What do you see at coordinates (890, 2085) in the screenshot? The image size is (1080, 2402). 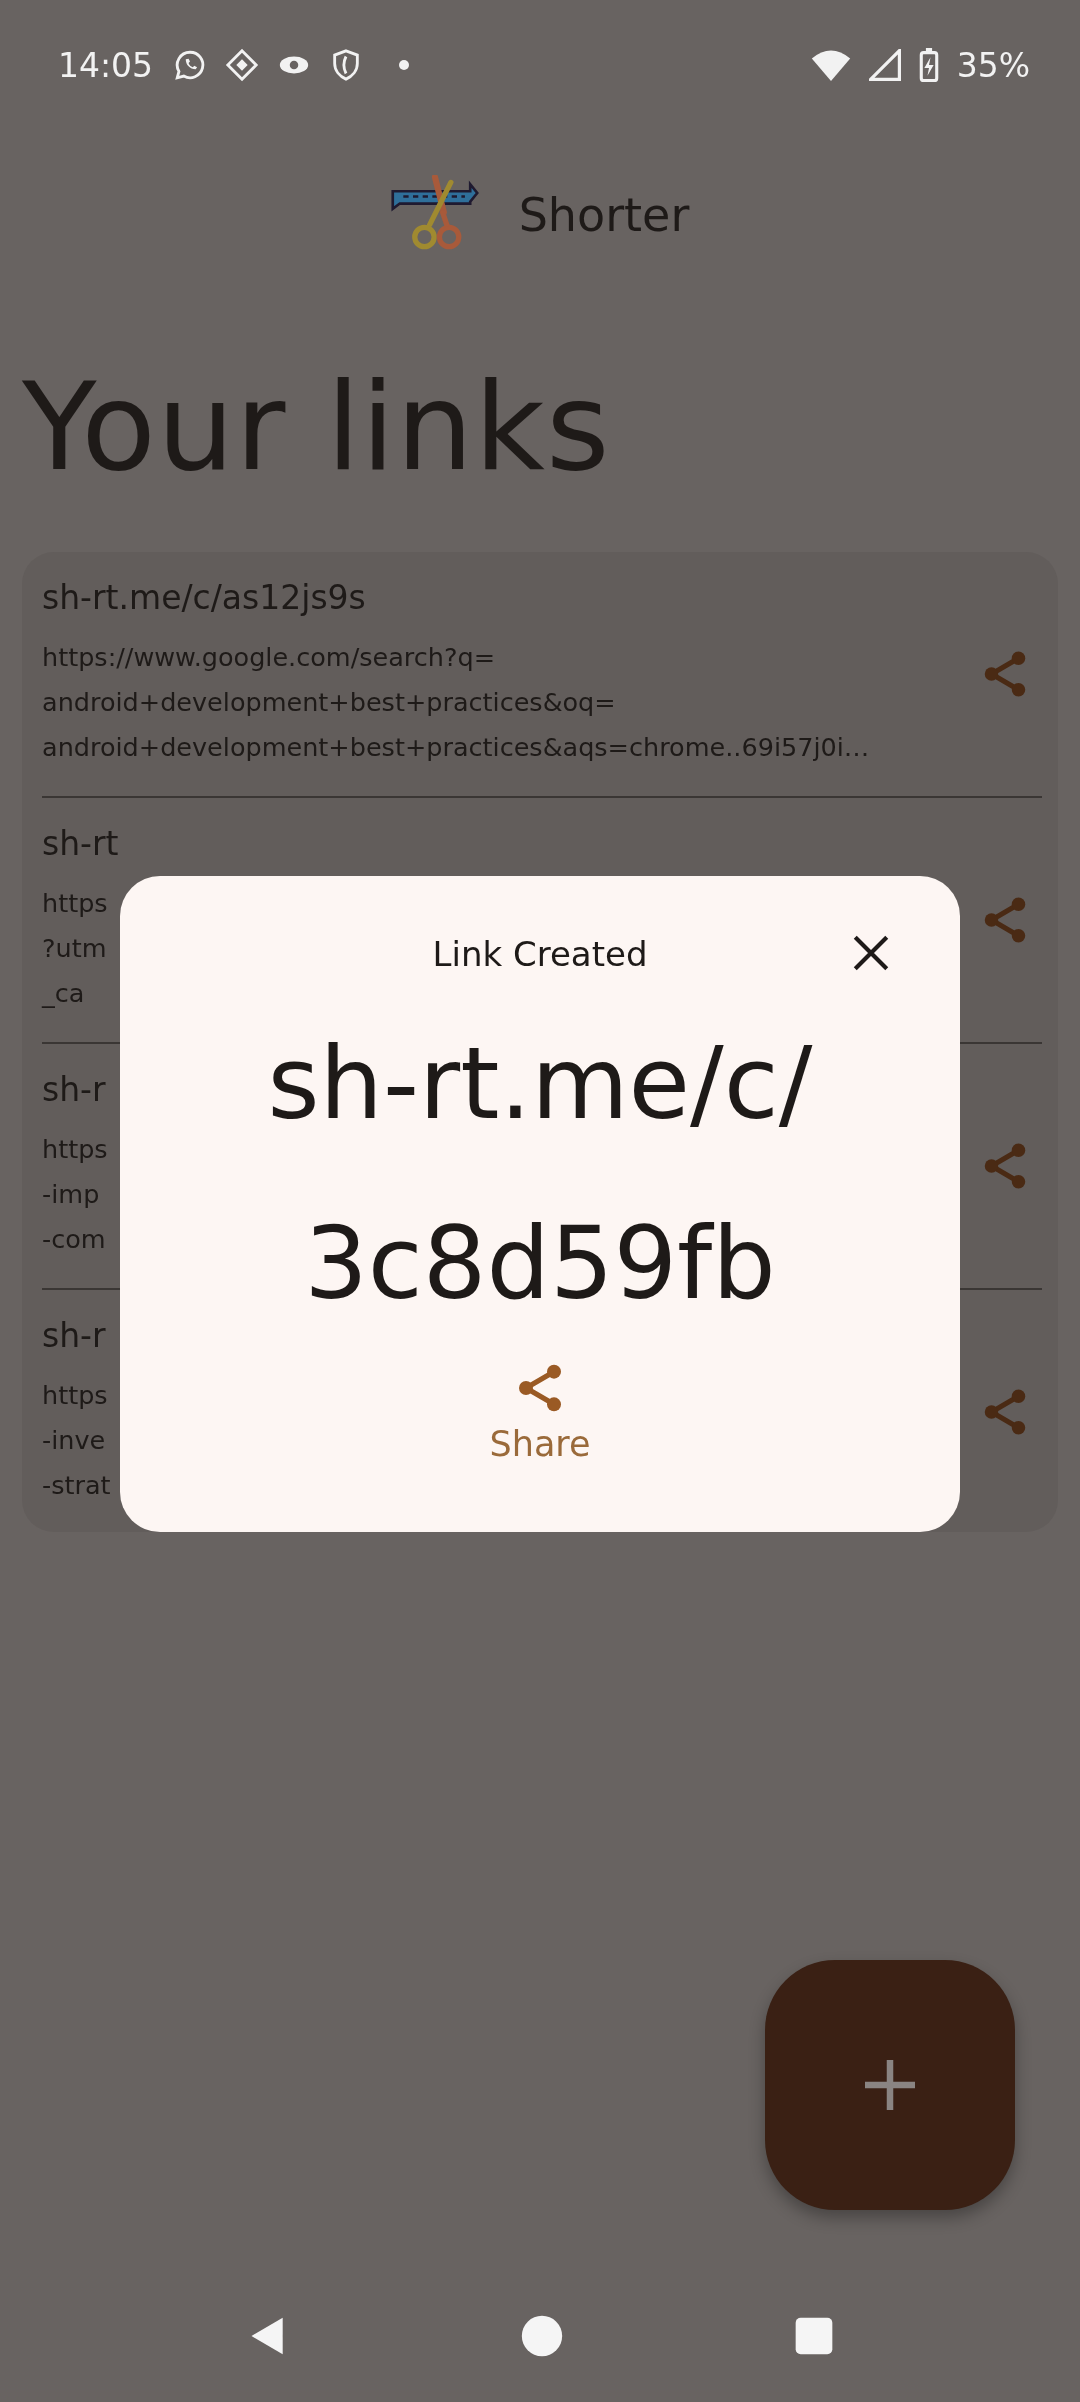 I see `add-link-button` at bounding box center [890, 2085].